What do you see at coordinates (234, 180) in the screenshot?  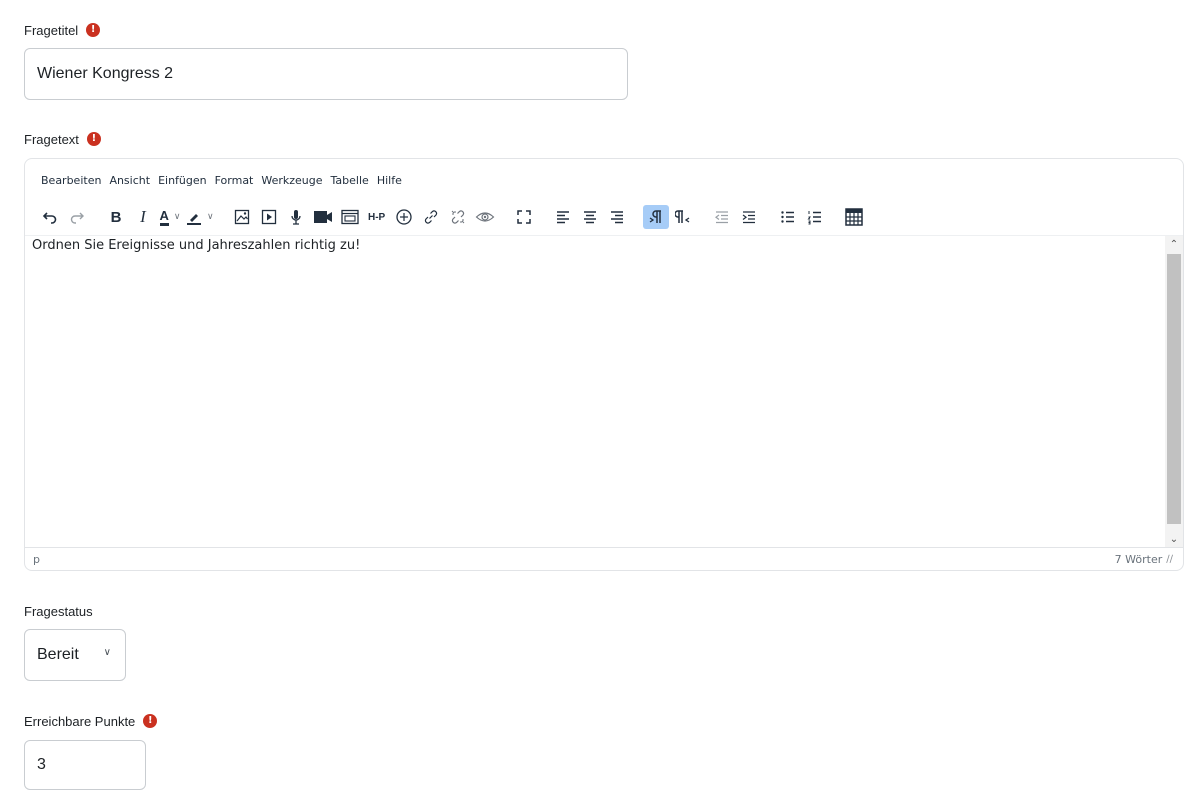 I see `menu-format: Format` at bounding box center [234, 180].